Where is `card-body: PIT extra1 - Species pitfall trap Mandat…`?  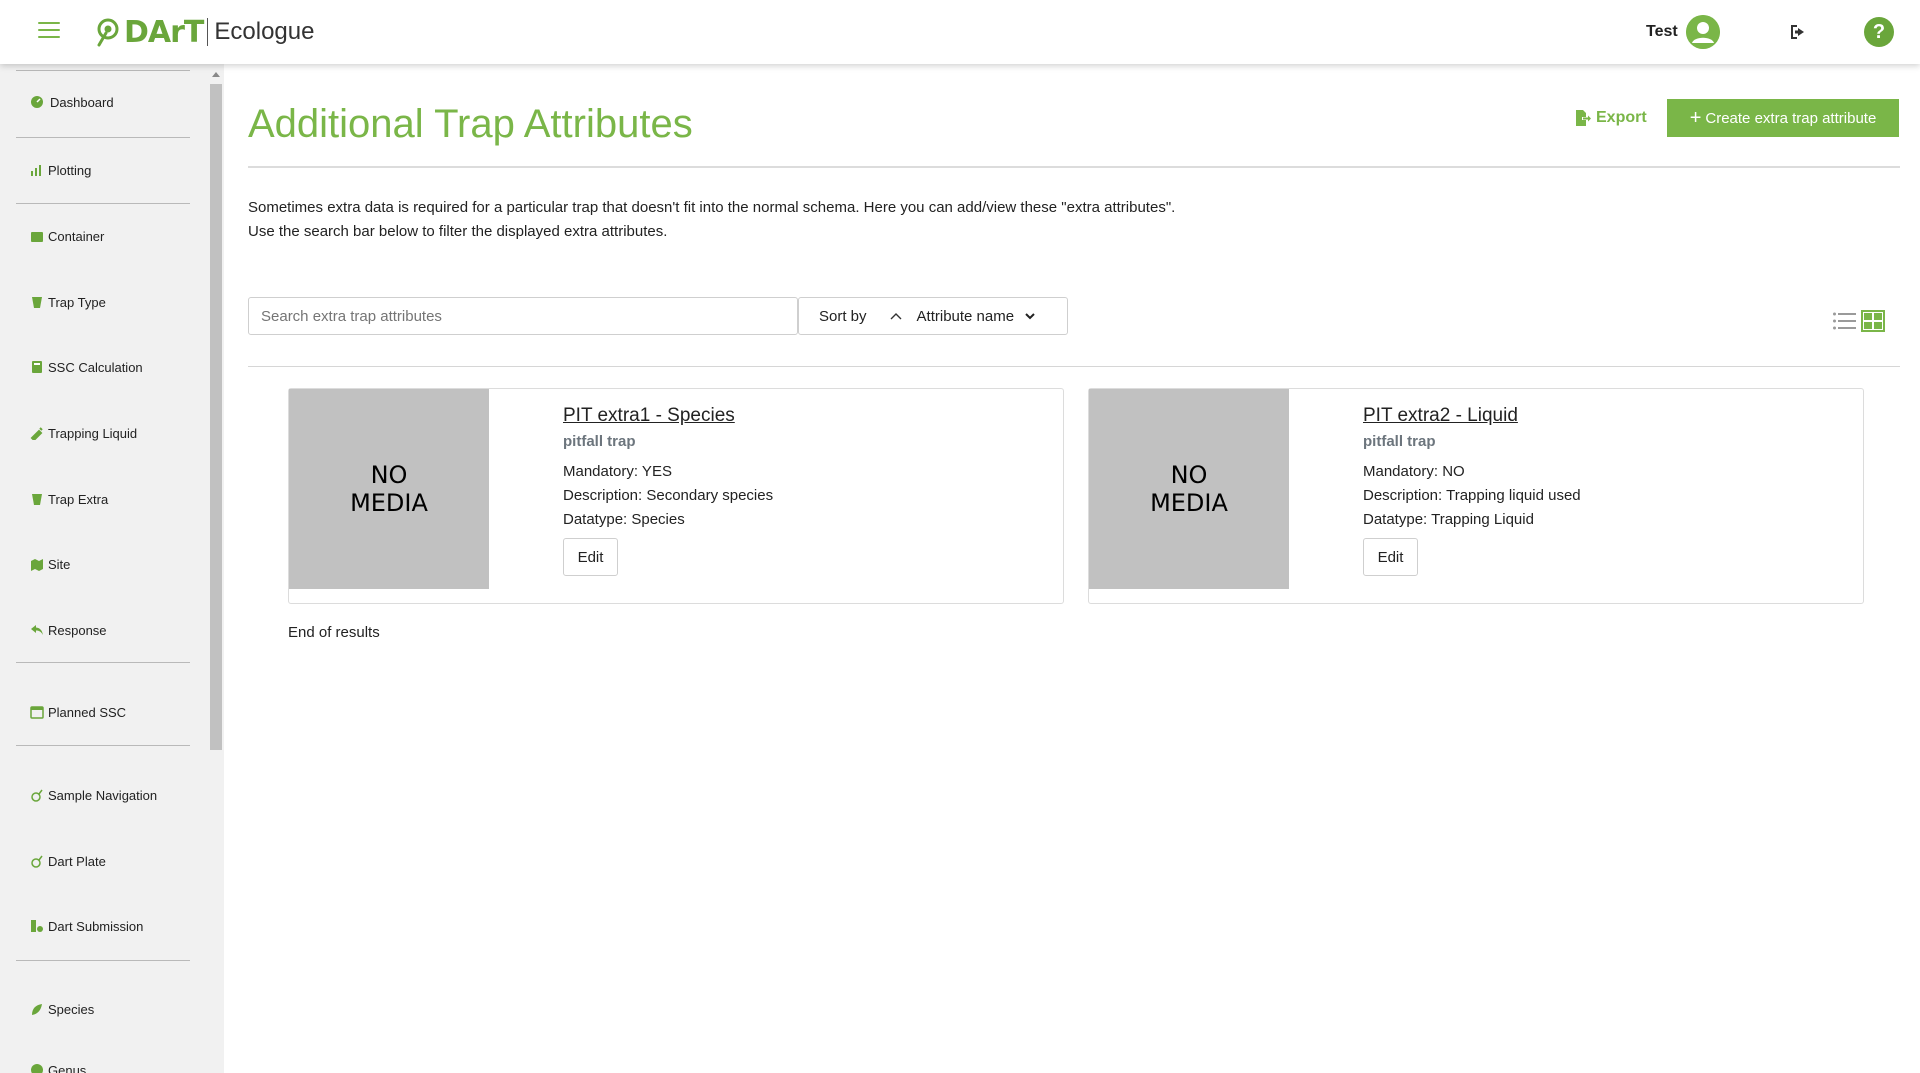
card-body: PIT extra1 - Species pitfall trap Mandat… is located at coordinates (668, 490).